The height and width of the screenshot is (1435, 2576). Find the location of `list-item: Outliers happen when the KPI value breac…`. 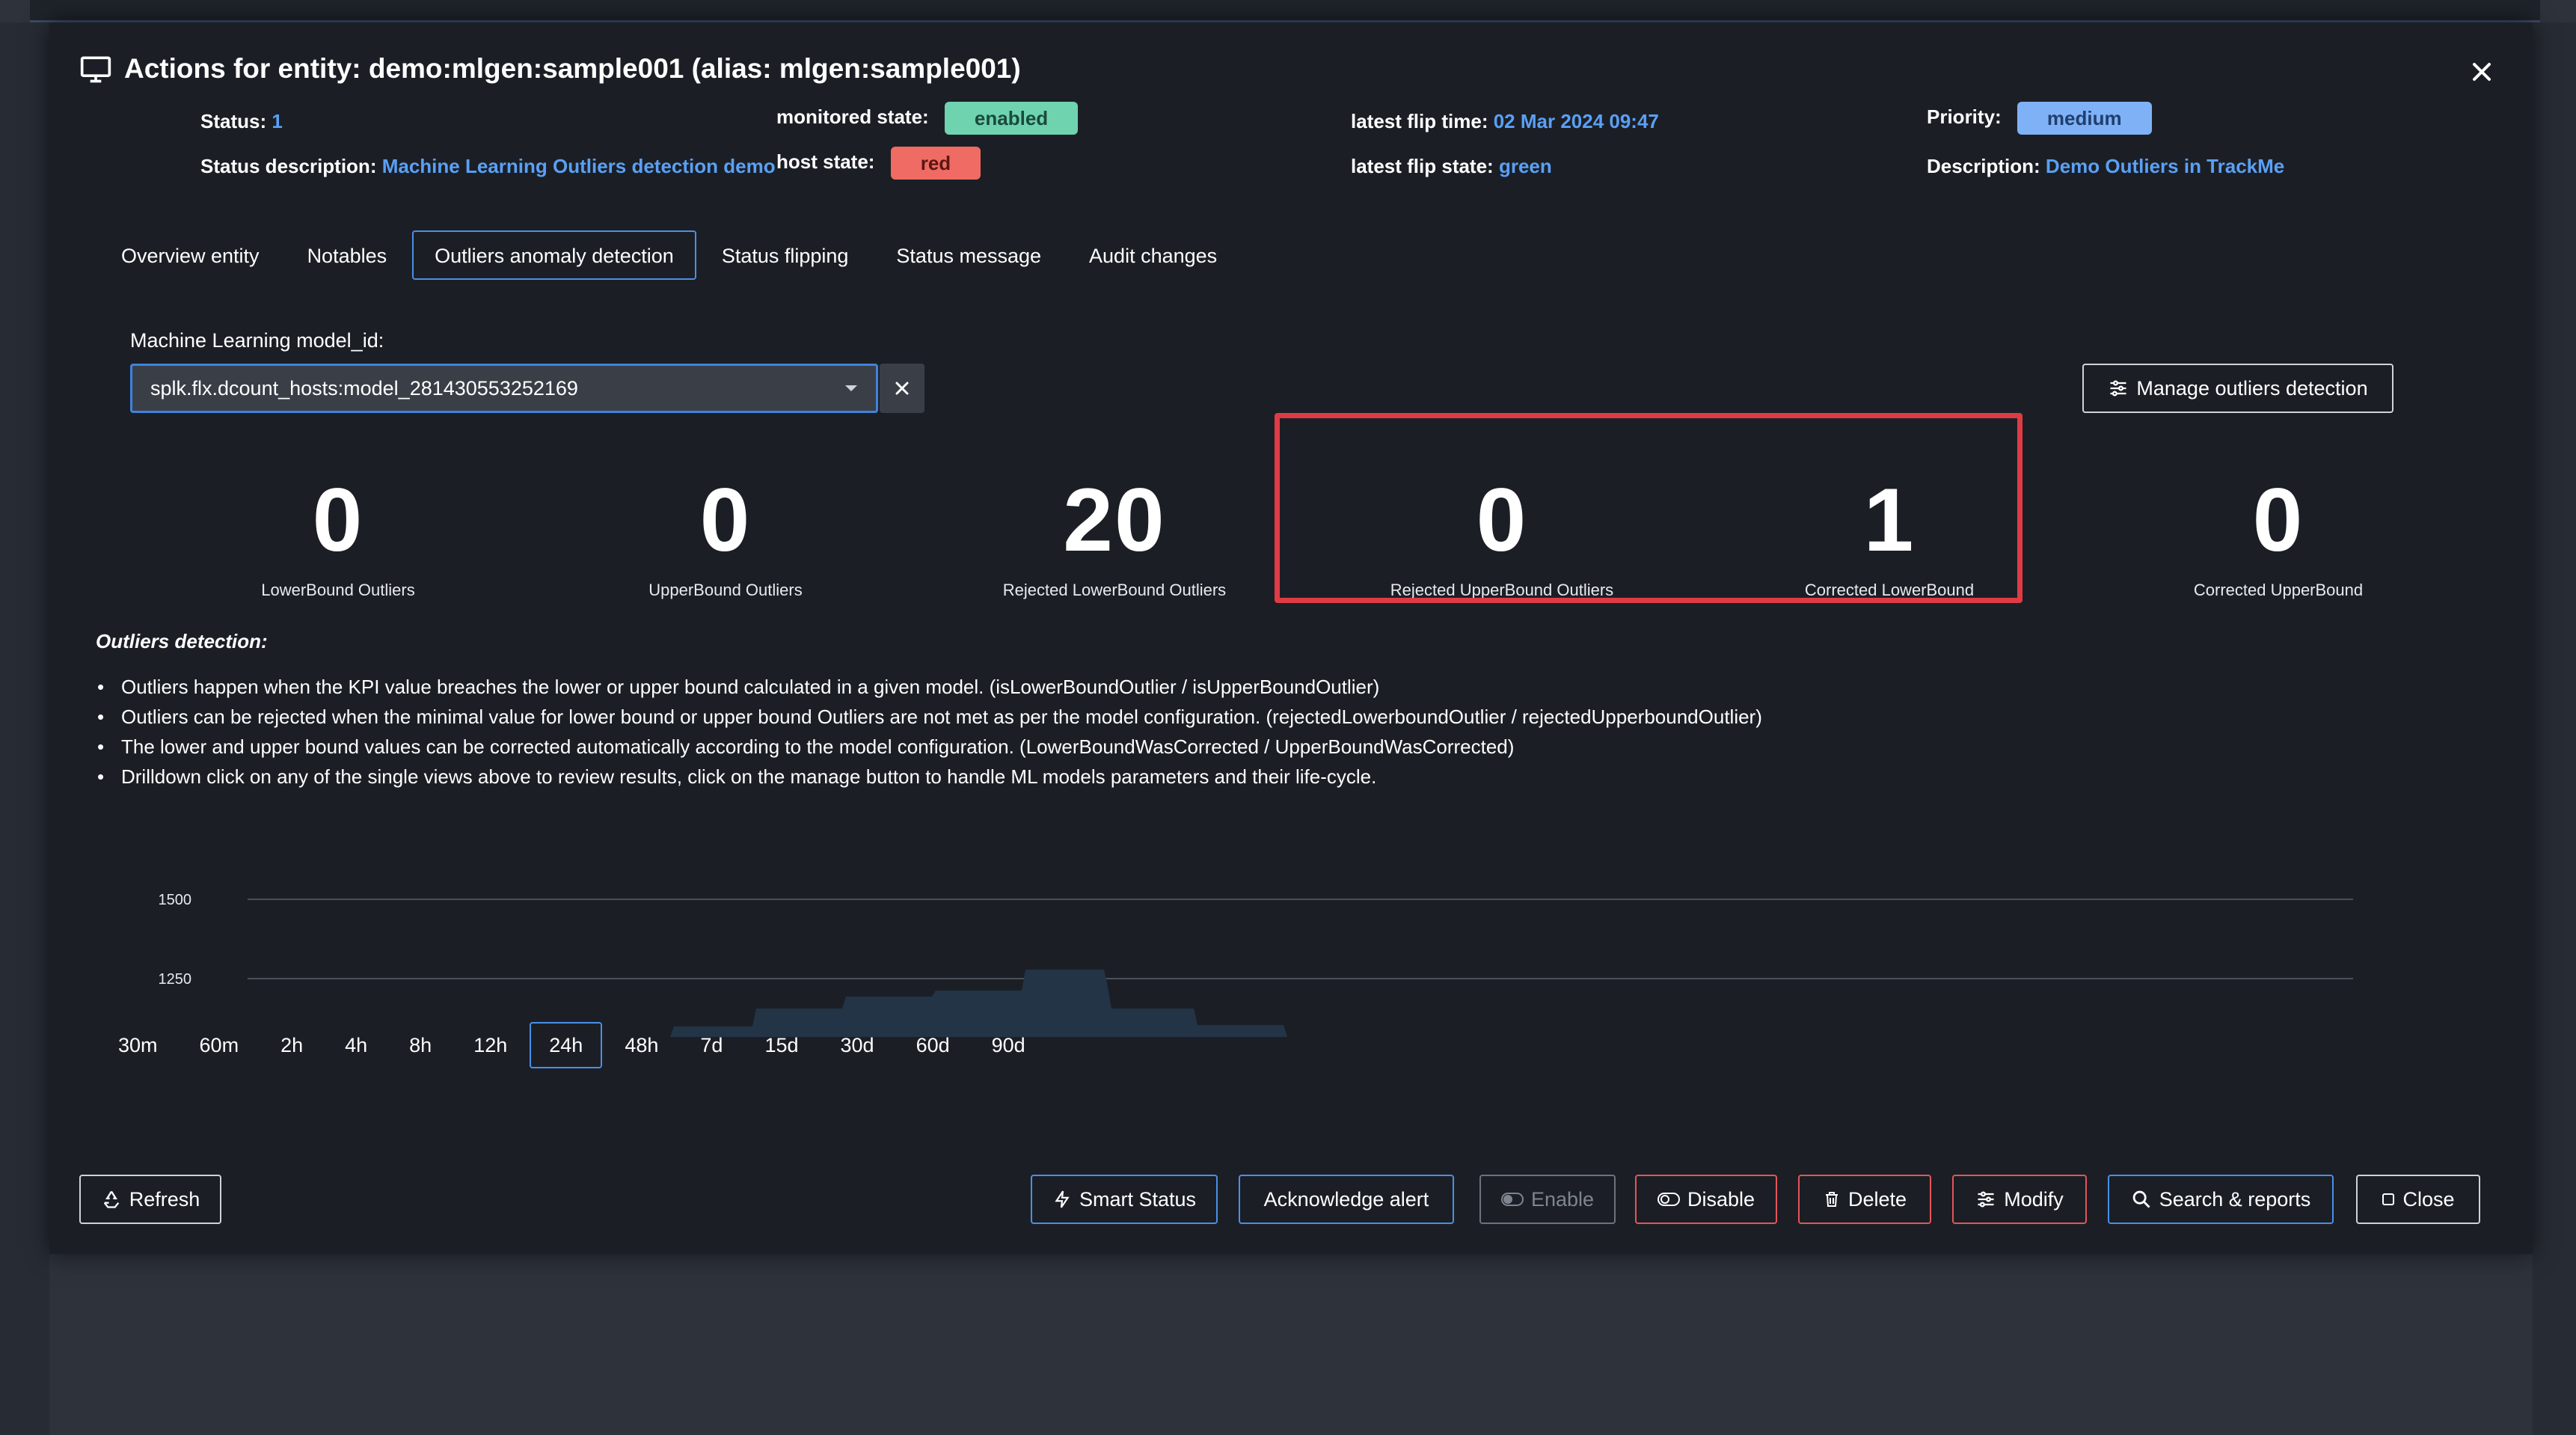

list-item: Outliers happen when the KPI value breac… is located at coordinates (929, 687).